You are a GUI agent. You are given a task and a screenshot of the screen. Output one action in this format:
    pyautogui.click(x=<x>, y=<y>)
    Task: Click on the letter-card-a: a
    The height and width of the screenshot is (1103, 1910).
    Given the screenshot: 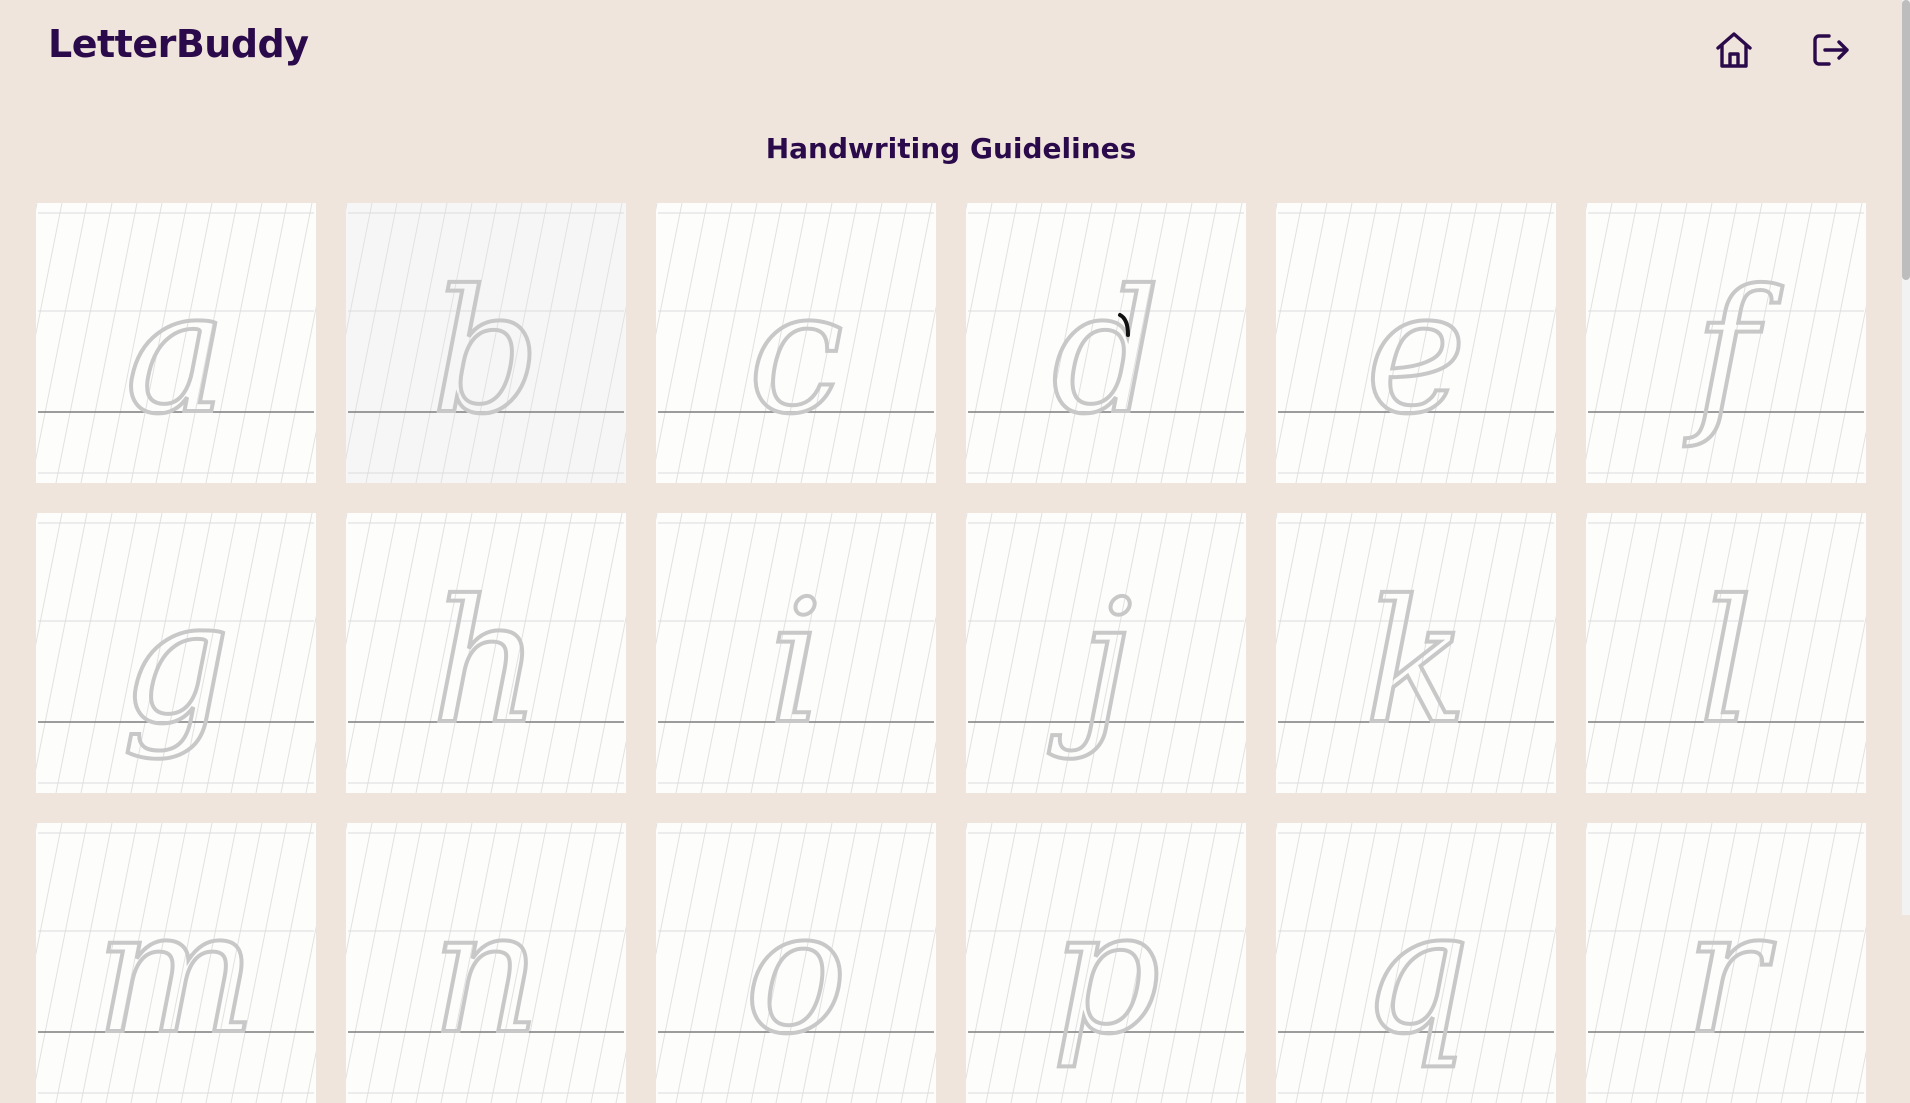 What is the action you would take?
    pyautogui.click(x=176, y=343)
    